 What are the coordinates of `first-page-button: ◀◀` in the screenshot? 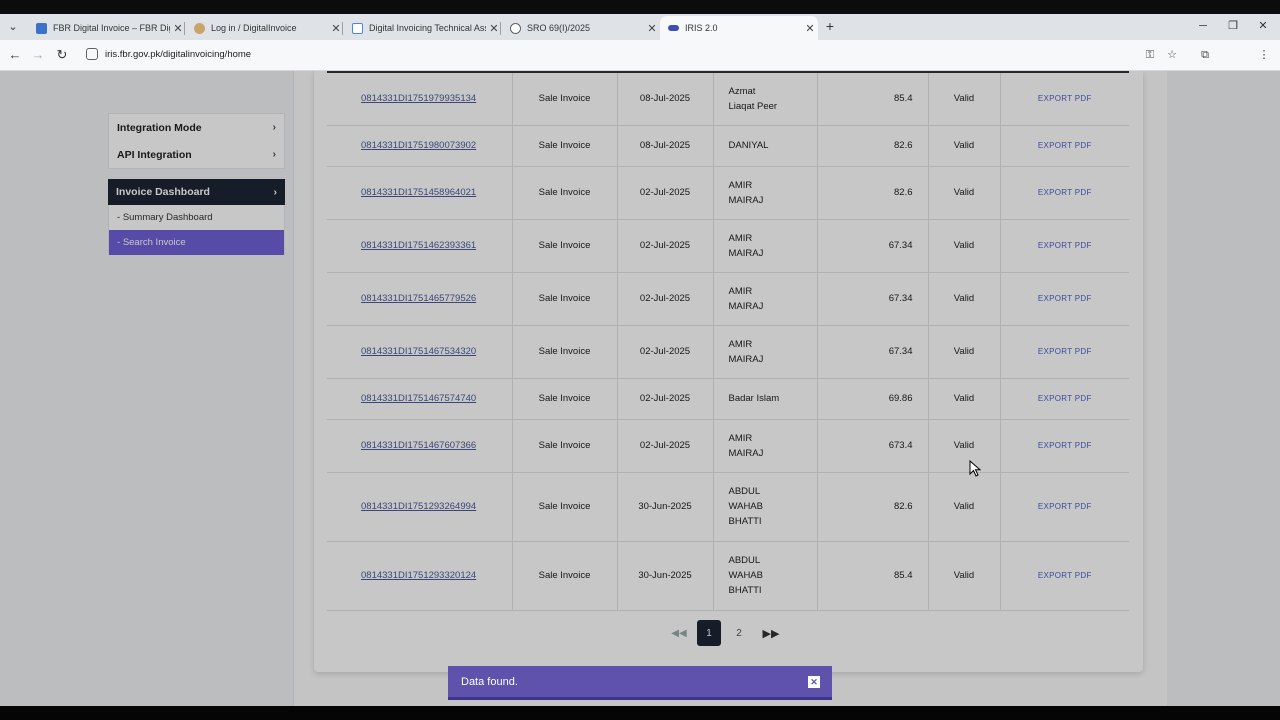 It's located at (679, 633).